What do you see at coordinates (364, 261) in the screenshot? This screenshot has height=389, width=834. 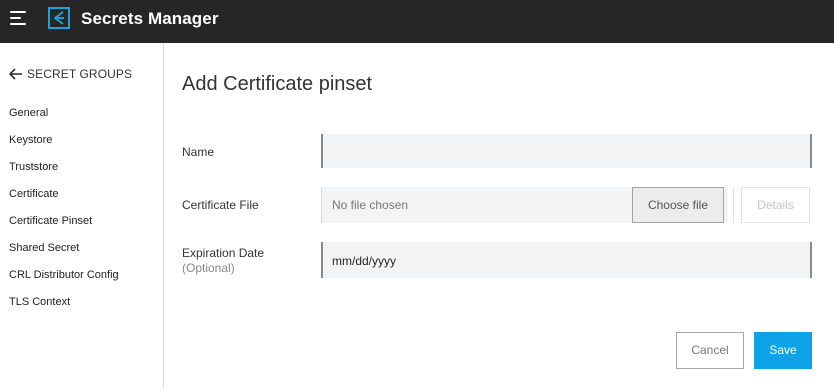 I see `expiration-date-value: mm/dd/yyyy` at bounding box center [364, 261].